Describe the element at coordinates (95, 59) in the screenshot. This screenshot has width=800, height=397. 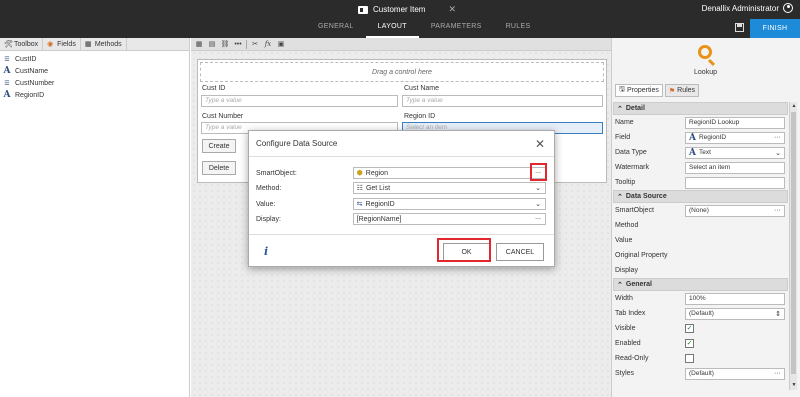
I see `list-item: ☰ CustID` at that location.